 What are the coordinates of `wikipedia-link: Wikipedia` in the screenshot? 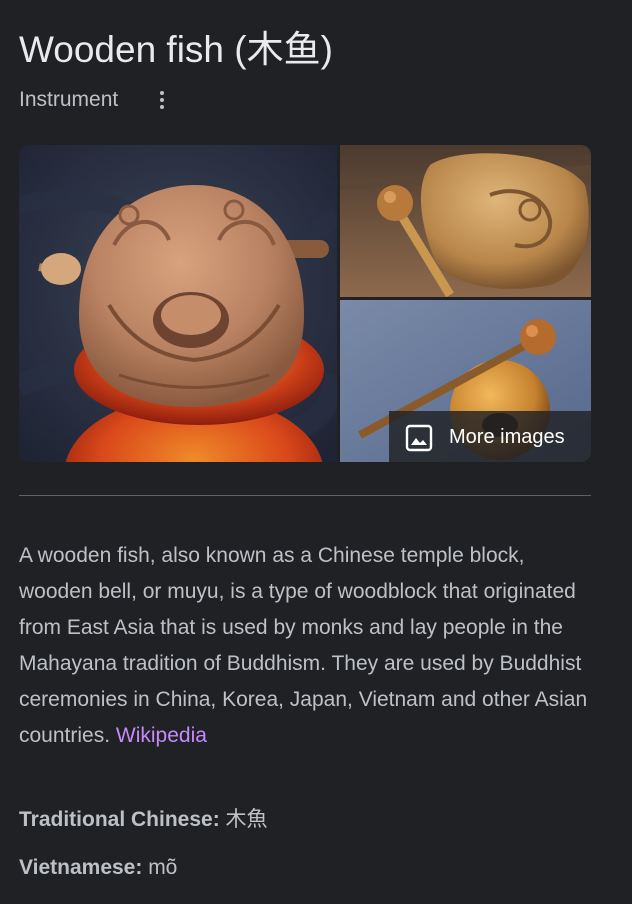 It's located at (161, 735).